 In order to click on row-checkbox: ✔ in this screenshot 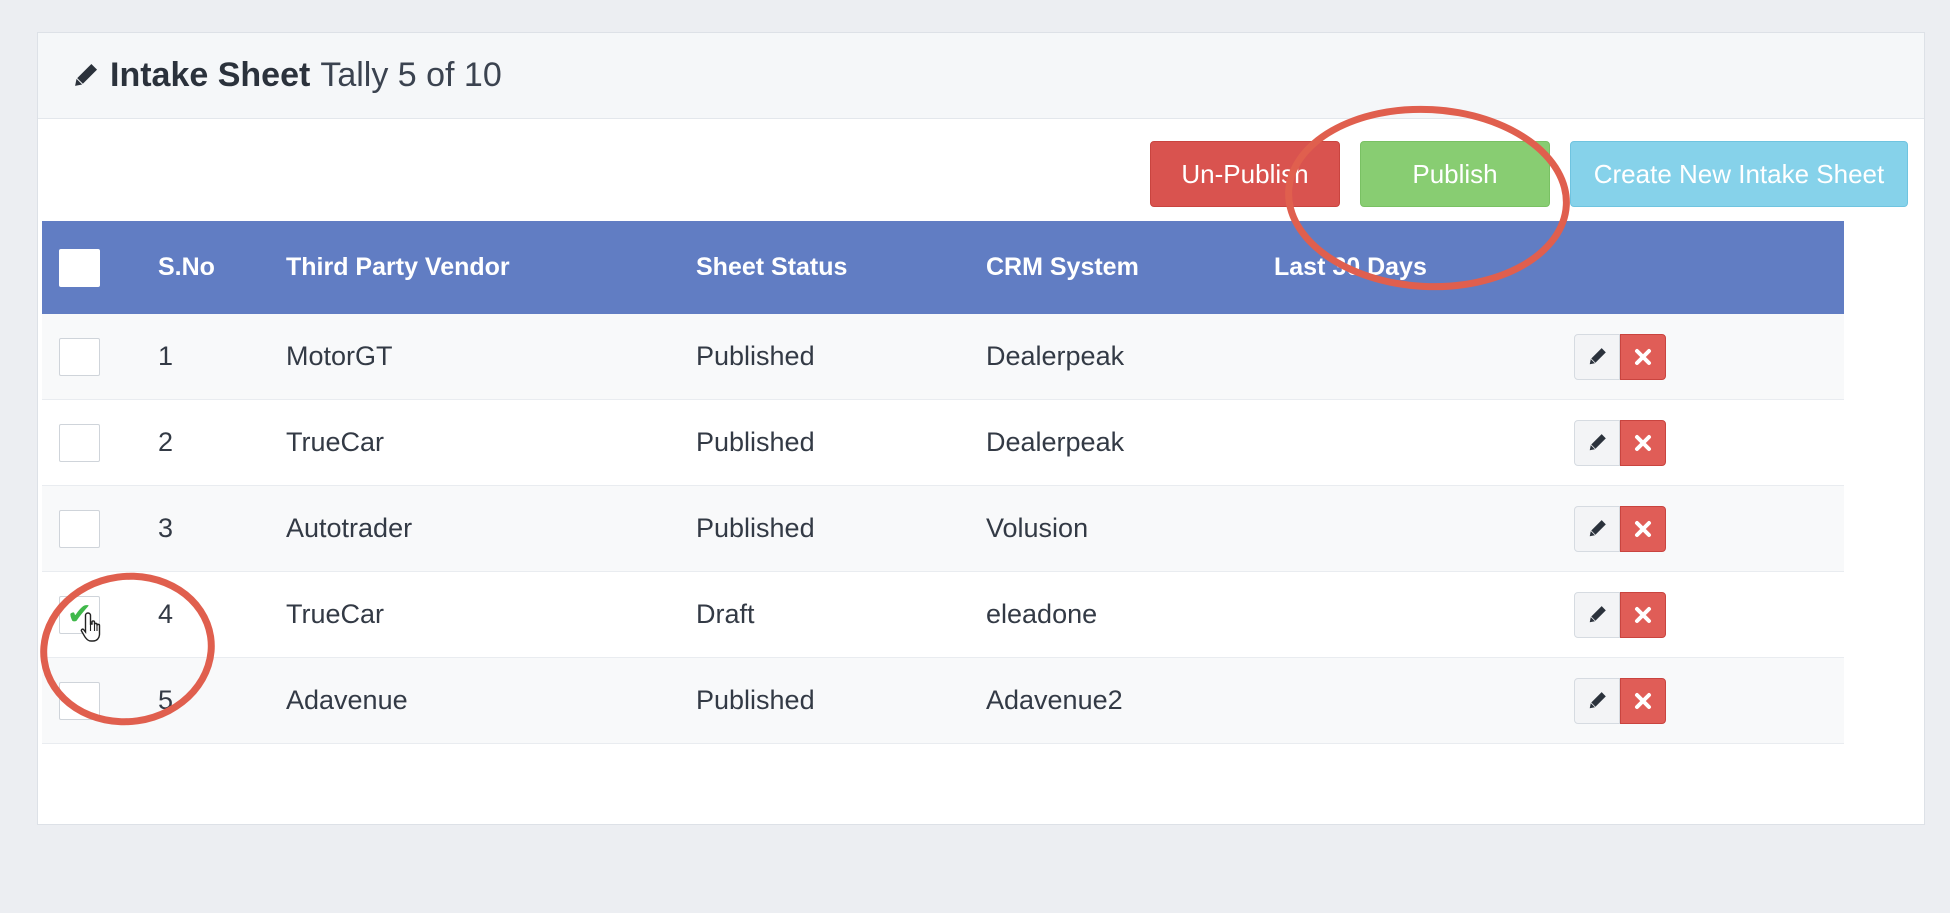, I will do `click(80, 618)`.